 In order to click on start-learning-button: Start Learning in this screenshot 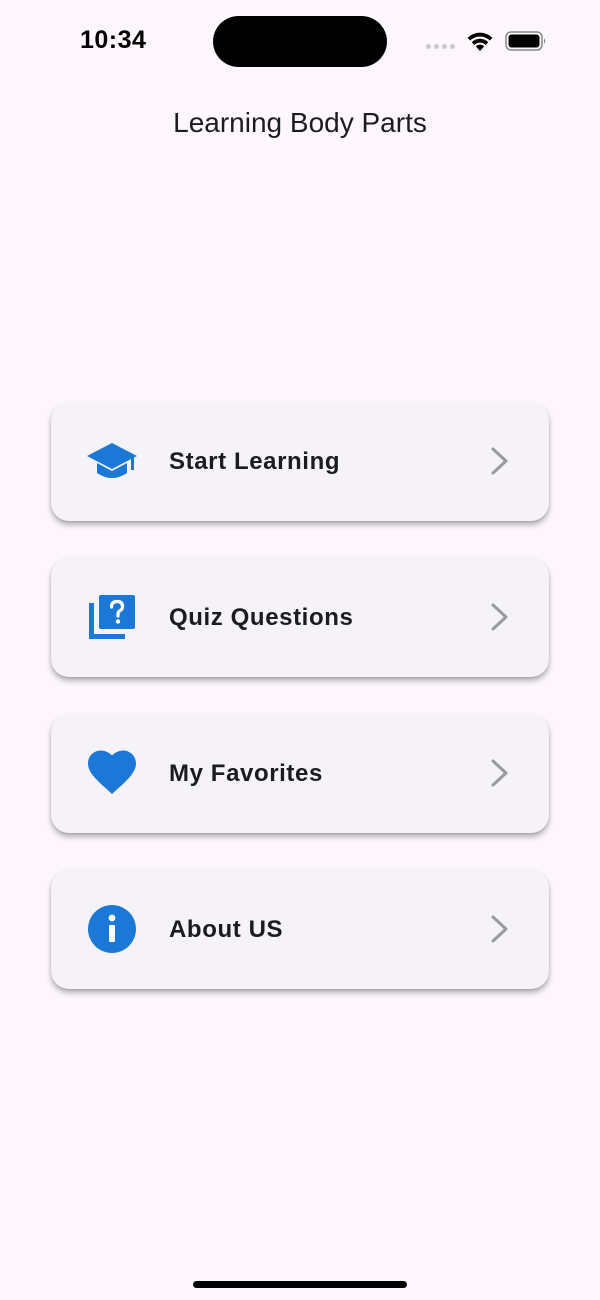, I will do `click(300, 461)`.